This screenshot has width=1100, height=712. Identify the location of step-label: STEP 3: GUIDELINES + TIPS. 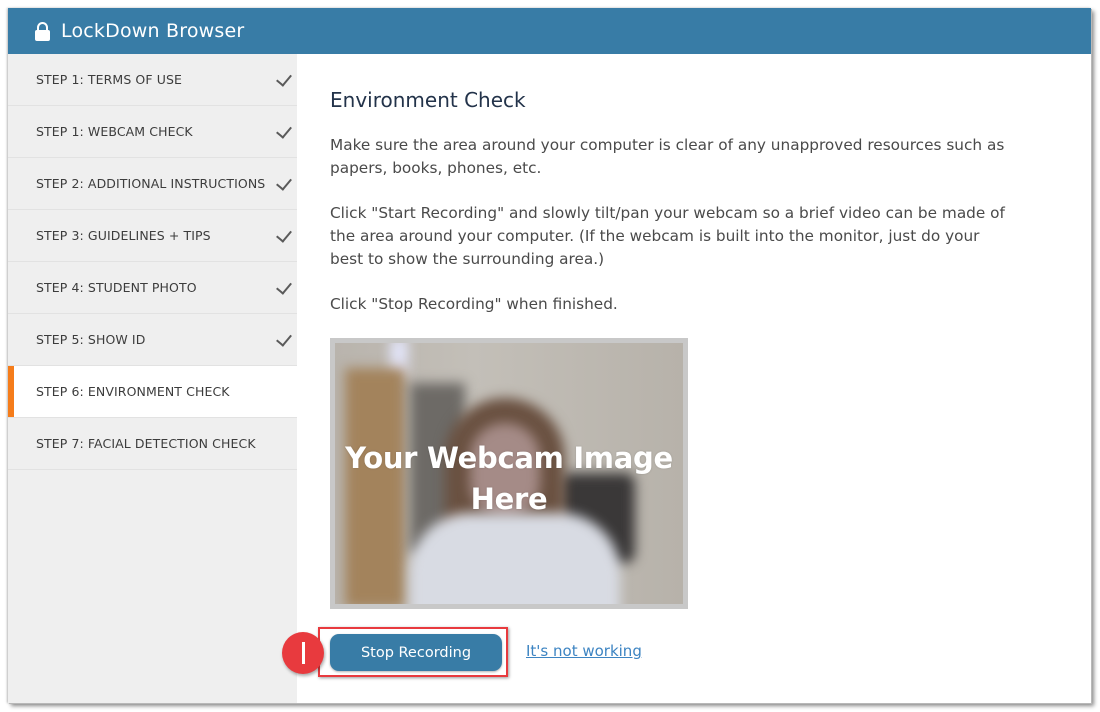
(123, 235).